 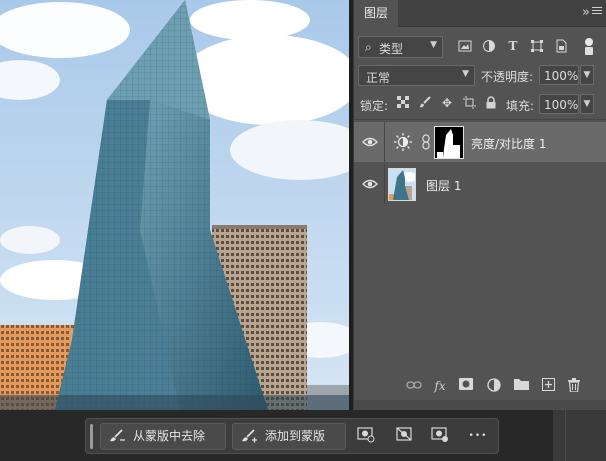 What do you see at coordinates (402, 184) in the screenshot?
I see `layer-thumbnail` at bounding box center [402, 184].